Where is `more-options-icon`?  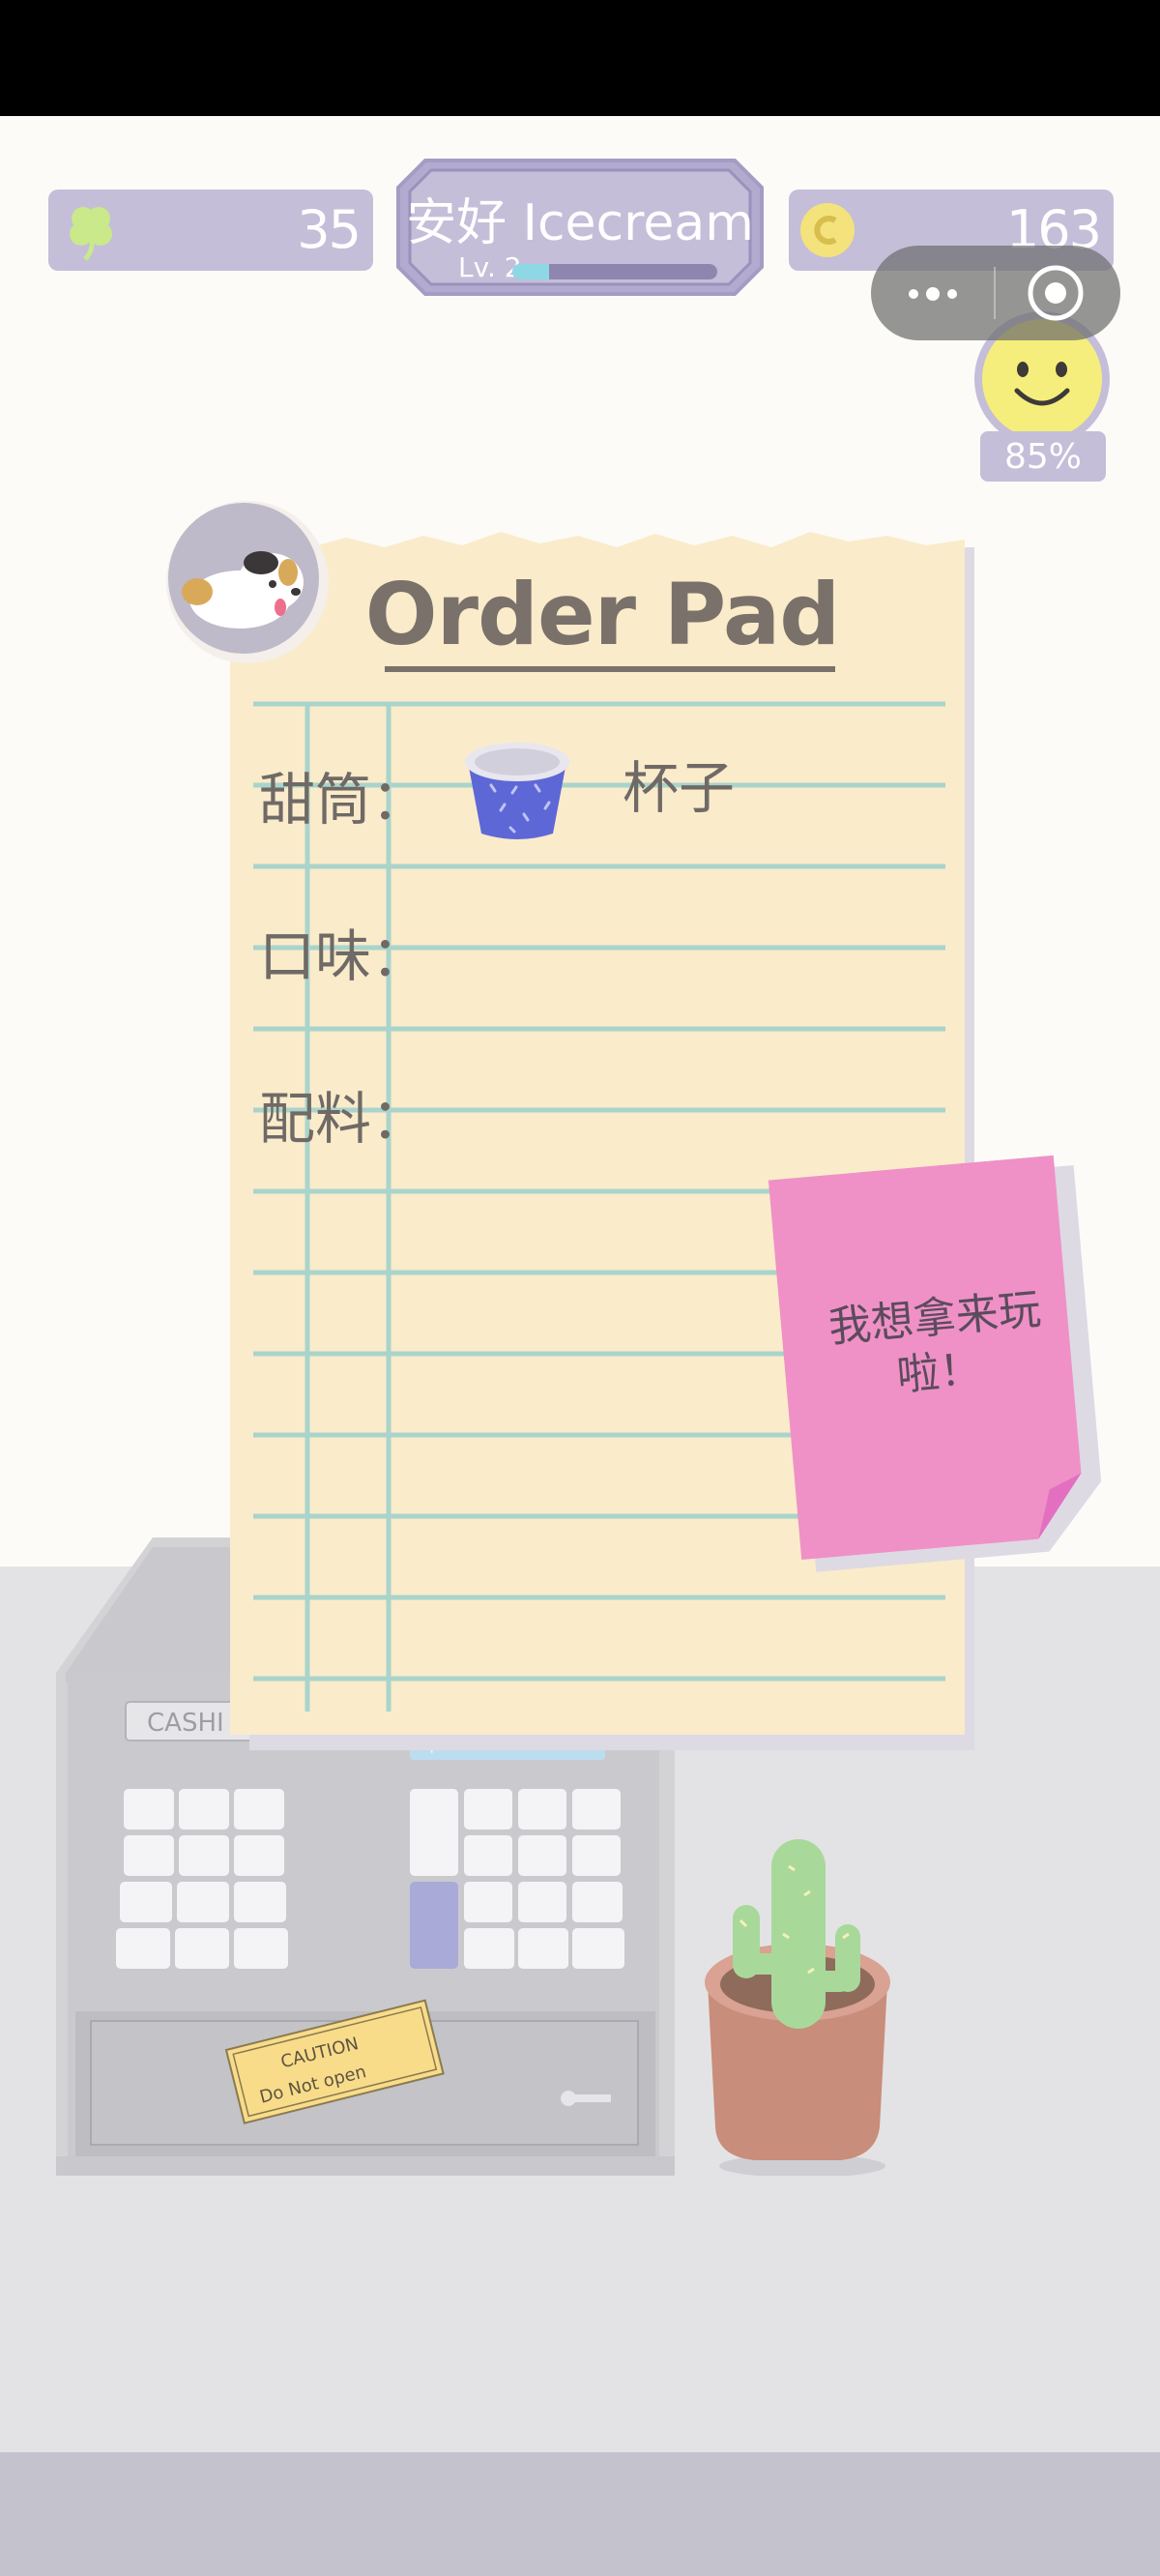
more-options-icon is located at coordinates (933, 294).